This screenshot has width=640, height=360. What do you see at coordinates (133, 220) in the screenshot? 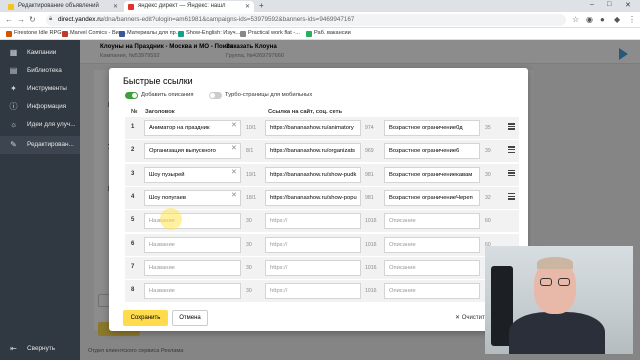
I see `row-number: 5` at bounding box center [133, 220].